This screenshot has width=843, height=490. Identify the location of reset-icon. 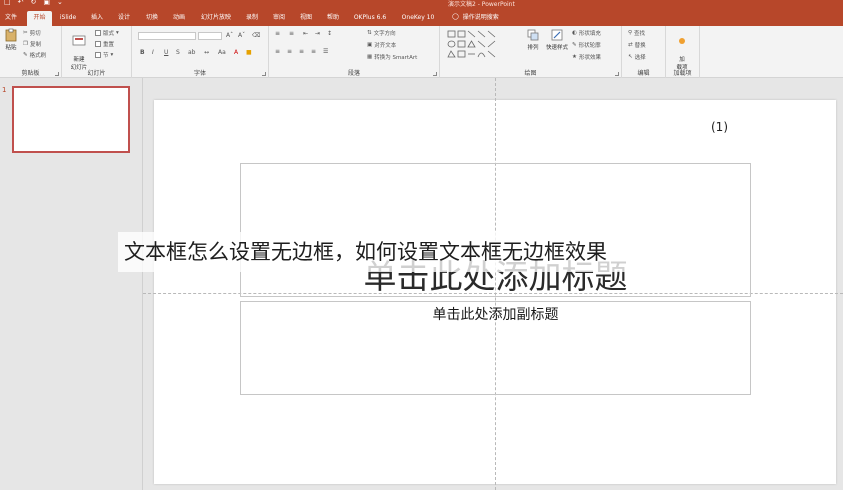
(98, 44).